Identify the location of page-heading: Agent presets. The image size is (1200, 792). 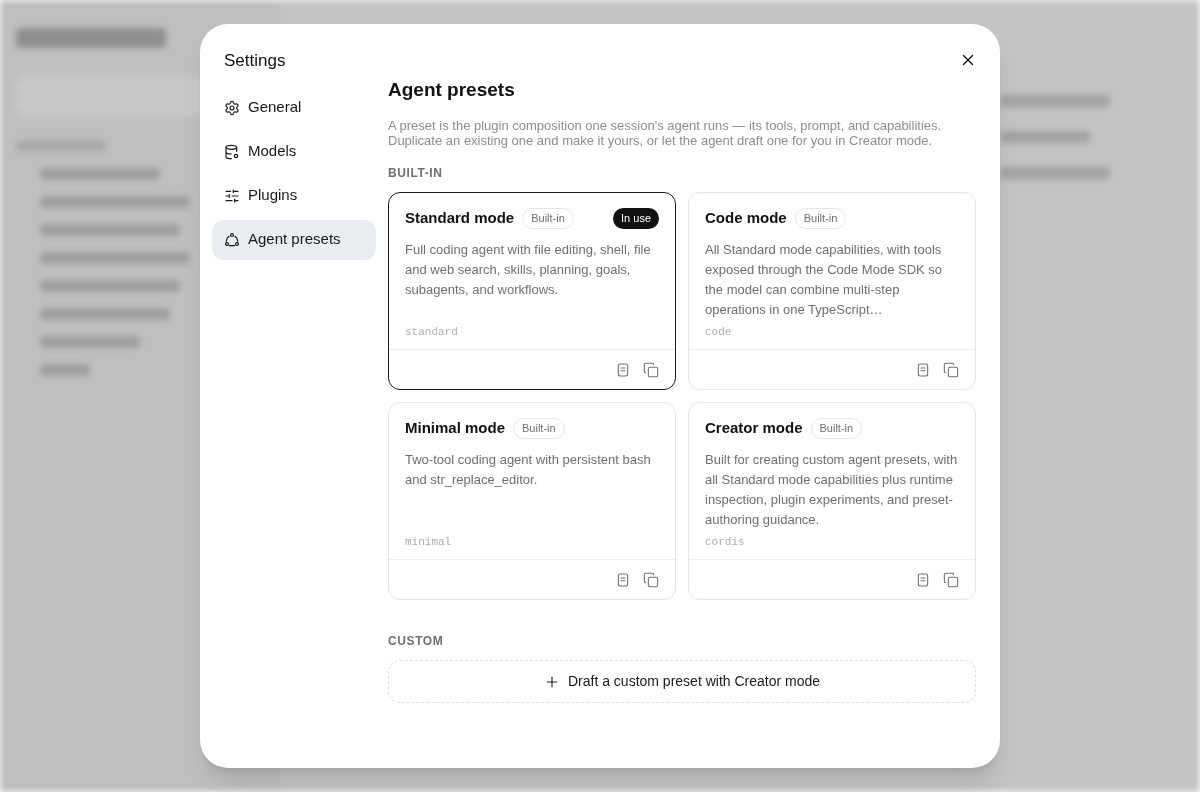
(452, 90).